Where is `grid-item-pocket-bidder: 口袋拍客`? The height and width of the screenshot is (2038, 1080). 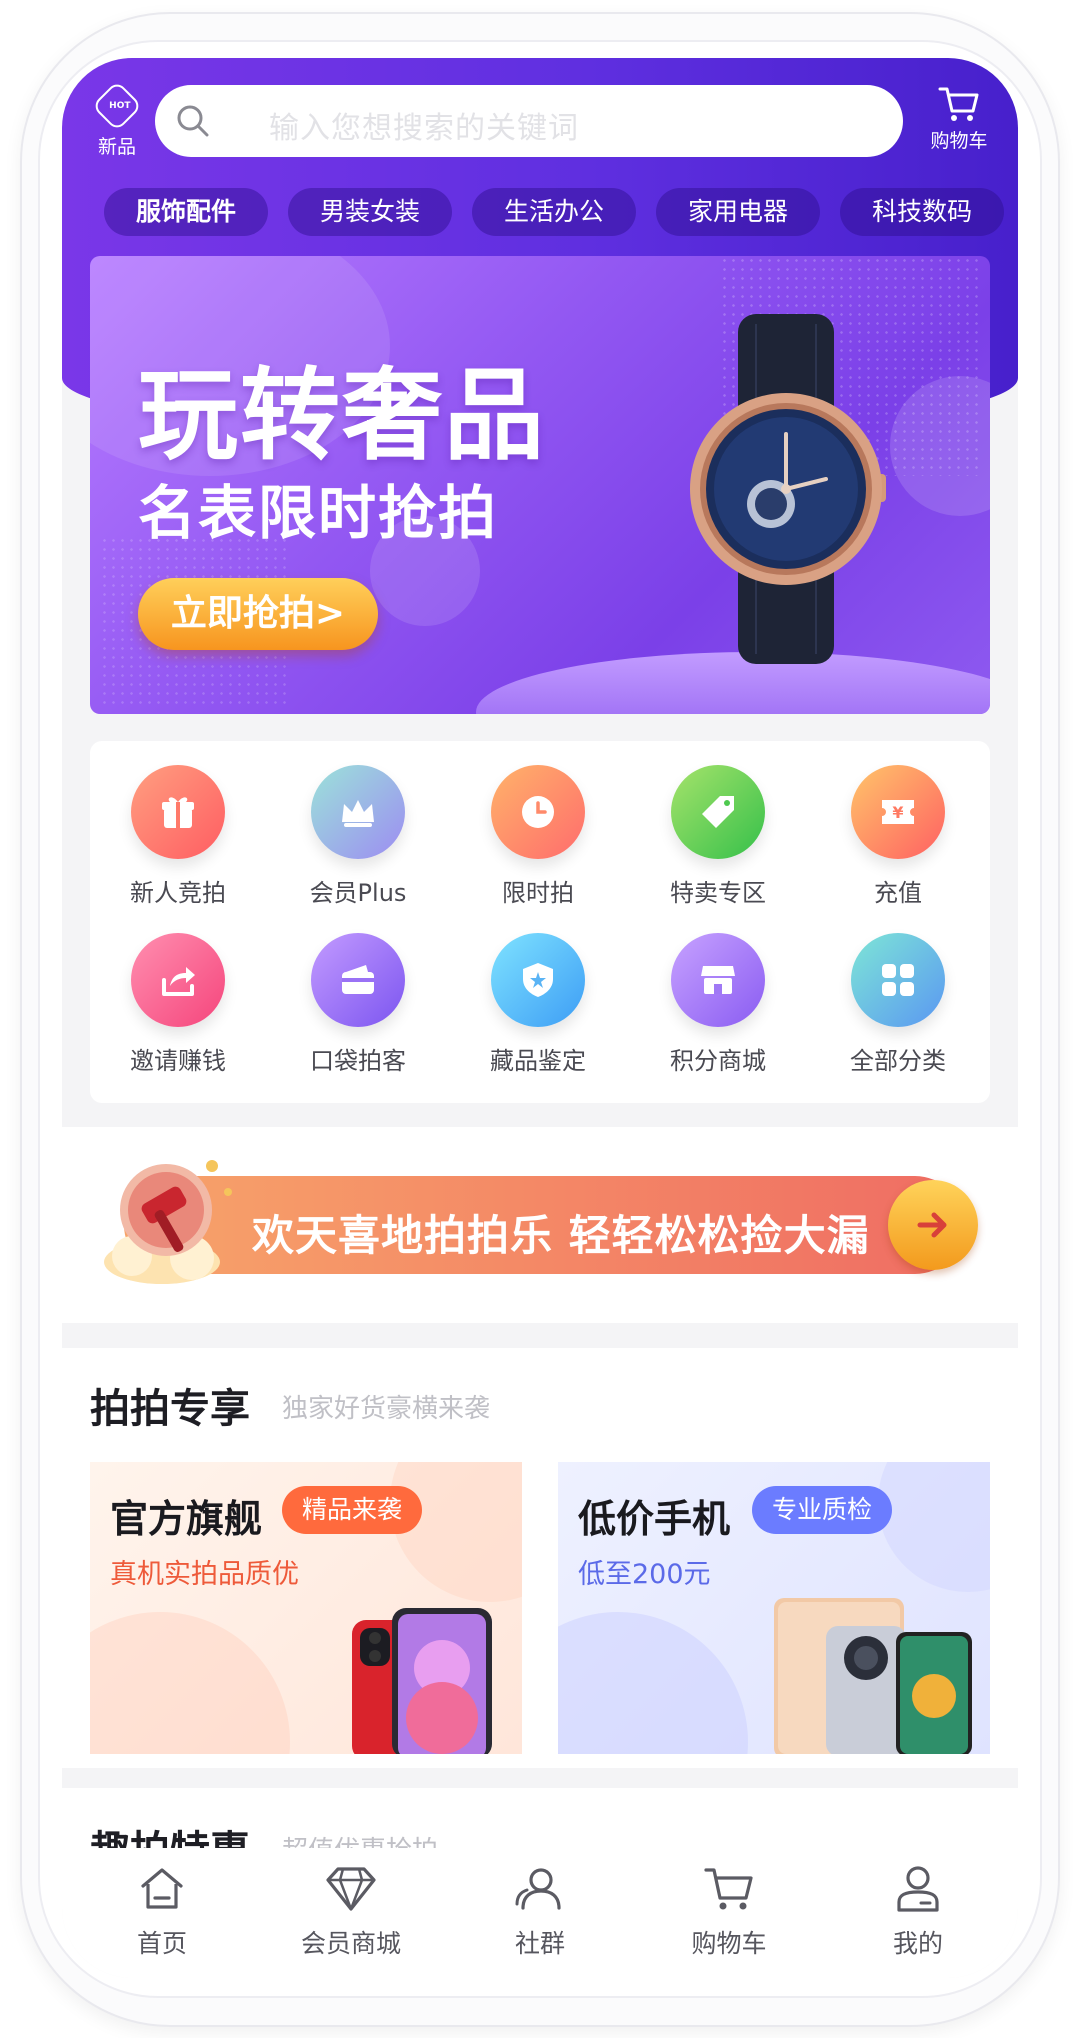 grid-item-pocket-bidder: 口袋拍客 is located at coordinates (358, 1004).